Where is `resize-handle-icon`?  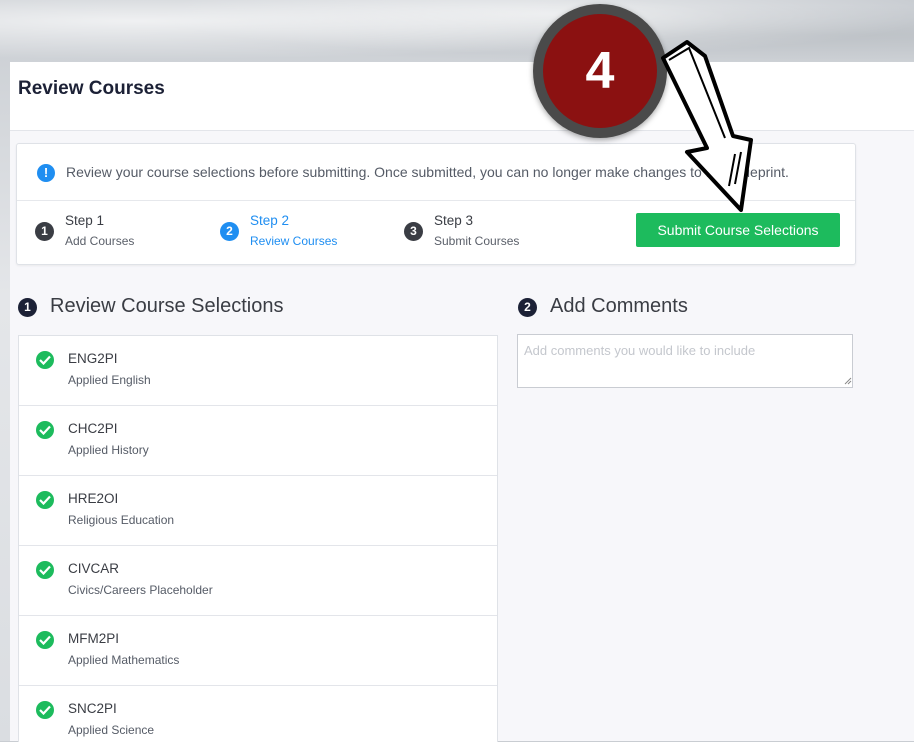 resize-handle-icon is located at coordinates (848, 381).